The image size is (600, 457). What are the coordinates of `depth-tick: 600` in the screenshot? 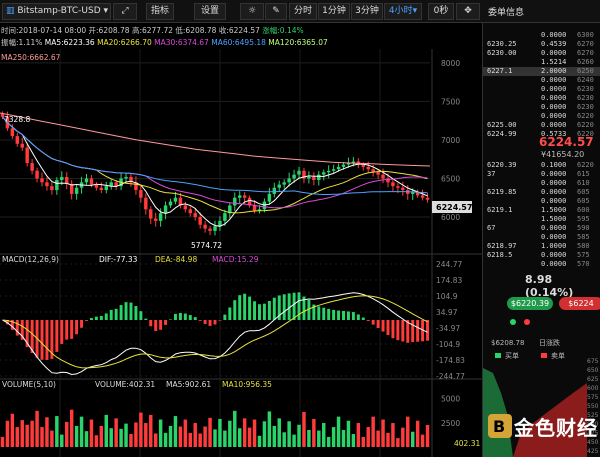 It's located at (593, 388).